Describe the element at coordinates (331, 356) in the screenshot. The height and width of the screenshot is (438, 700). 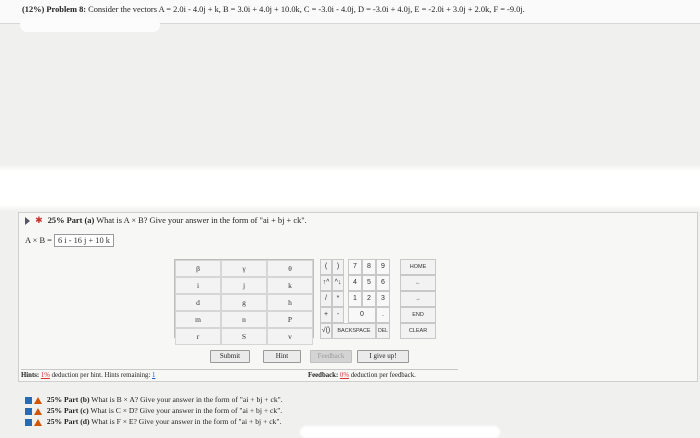
I see `feedback-button: Feedback` at that location.